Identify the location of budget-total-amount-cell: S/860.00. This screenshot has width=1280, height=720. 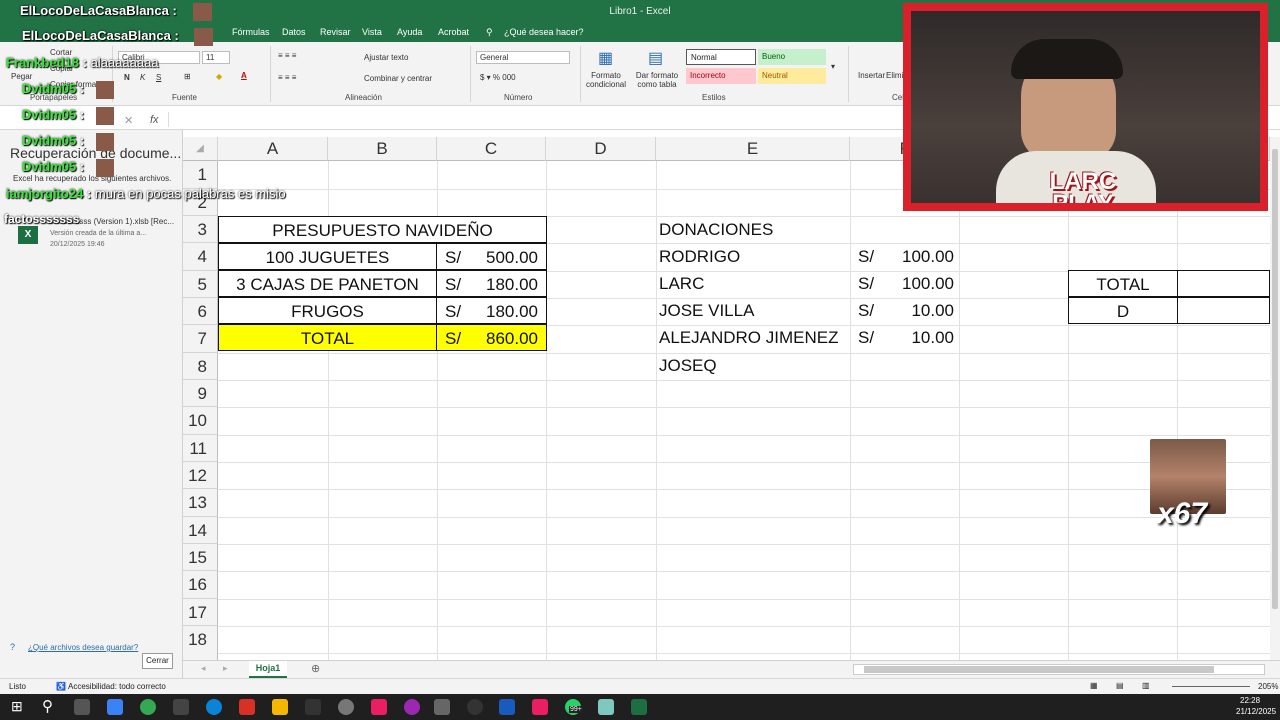
(491, 337).